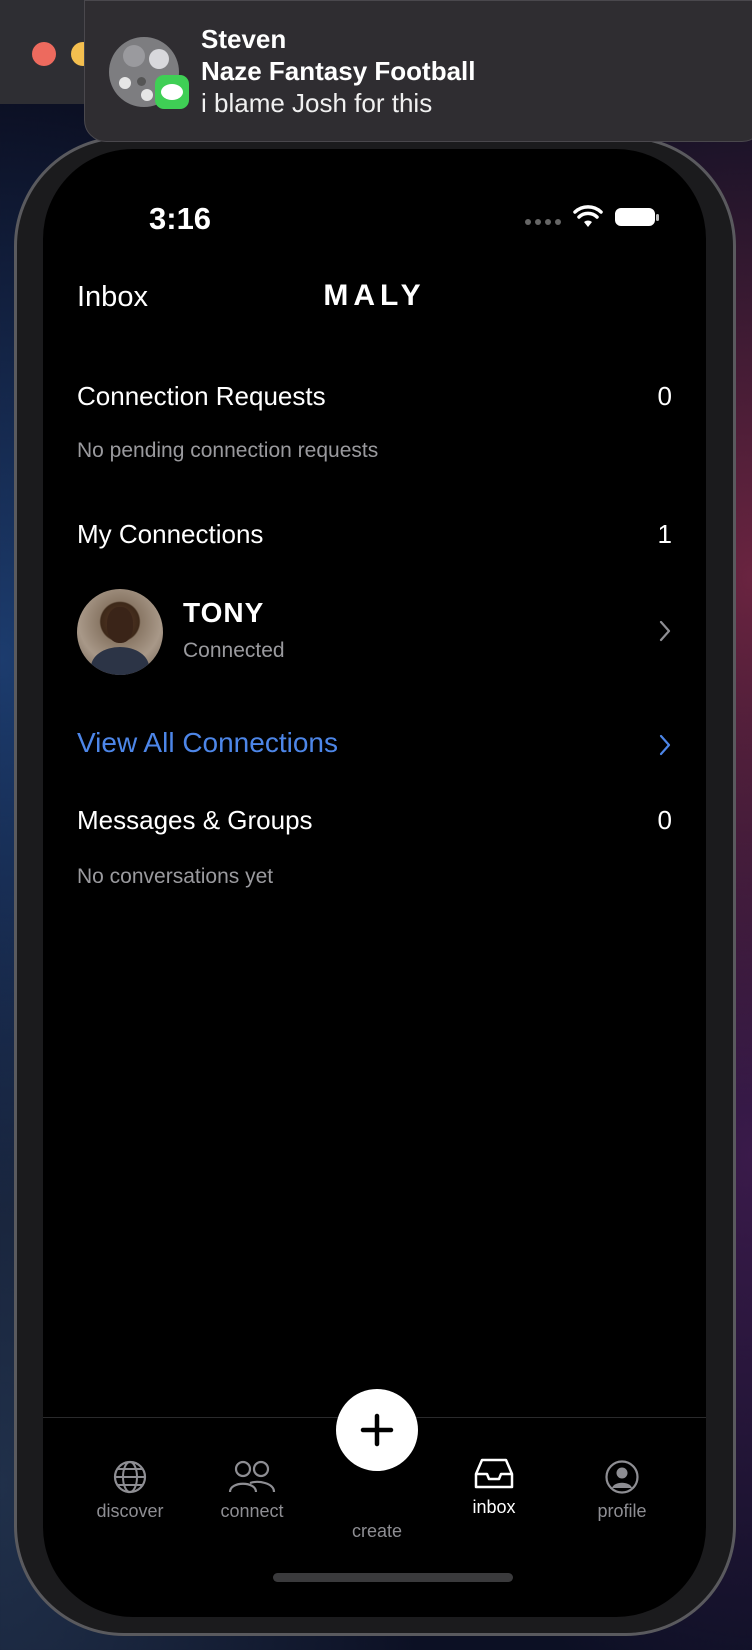 This screenshot has width=752, height=1650. Describe the element at coordinates (252, 1476) in the screenshot. I see `people-icon` at that location.